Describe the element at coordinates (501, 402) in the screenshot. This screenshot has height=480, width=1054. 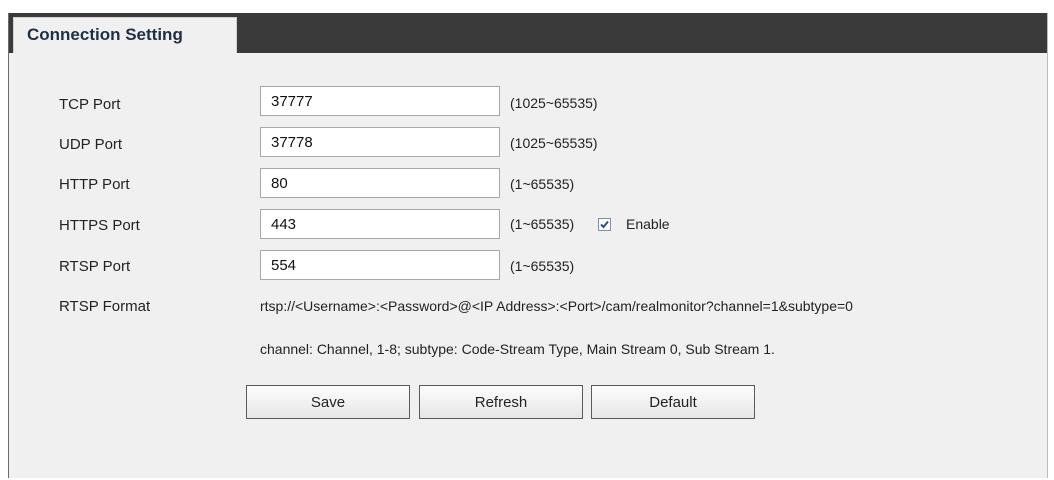
I see `refresh-button: Refresh` at that location.